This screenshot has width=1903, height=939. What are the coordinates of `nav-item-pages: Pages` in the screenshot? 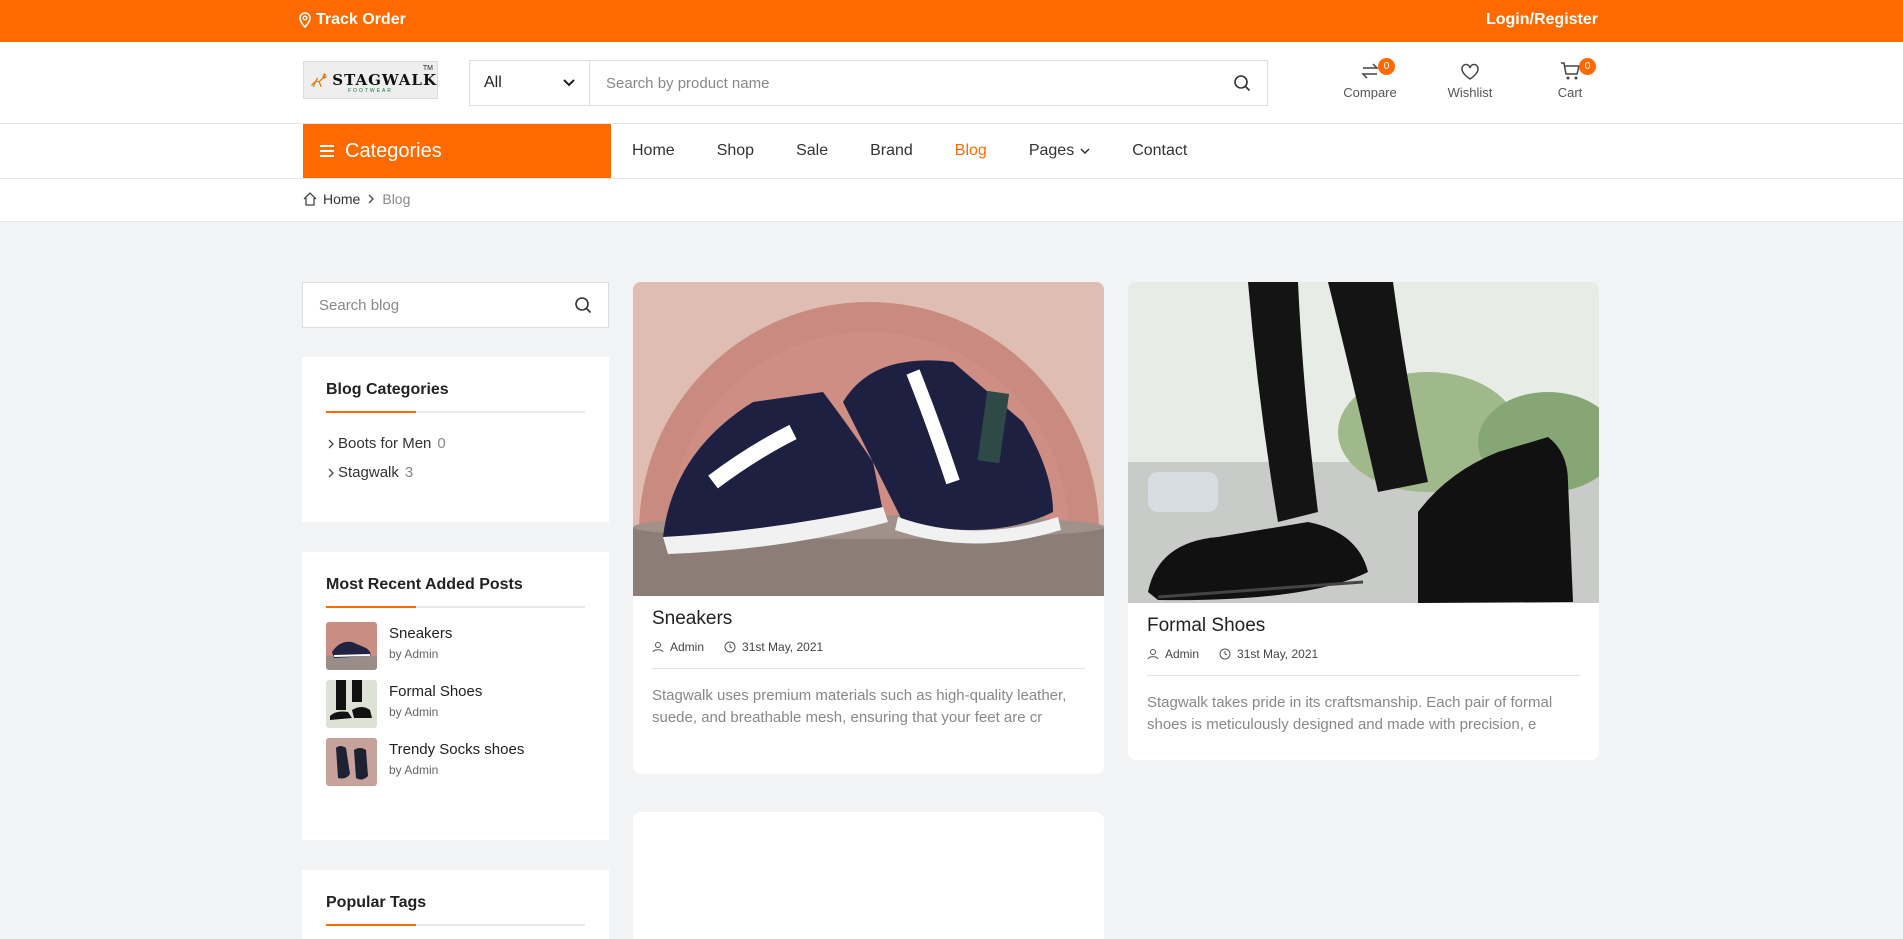 It's located at (1059, 151).